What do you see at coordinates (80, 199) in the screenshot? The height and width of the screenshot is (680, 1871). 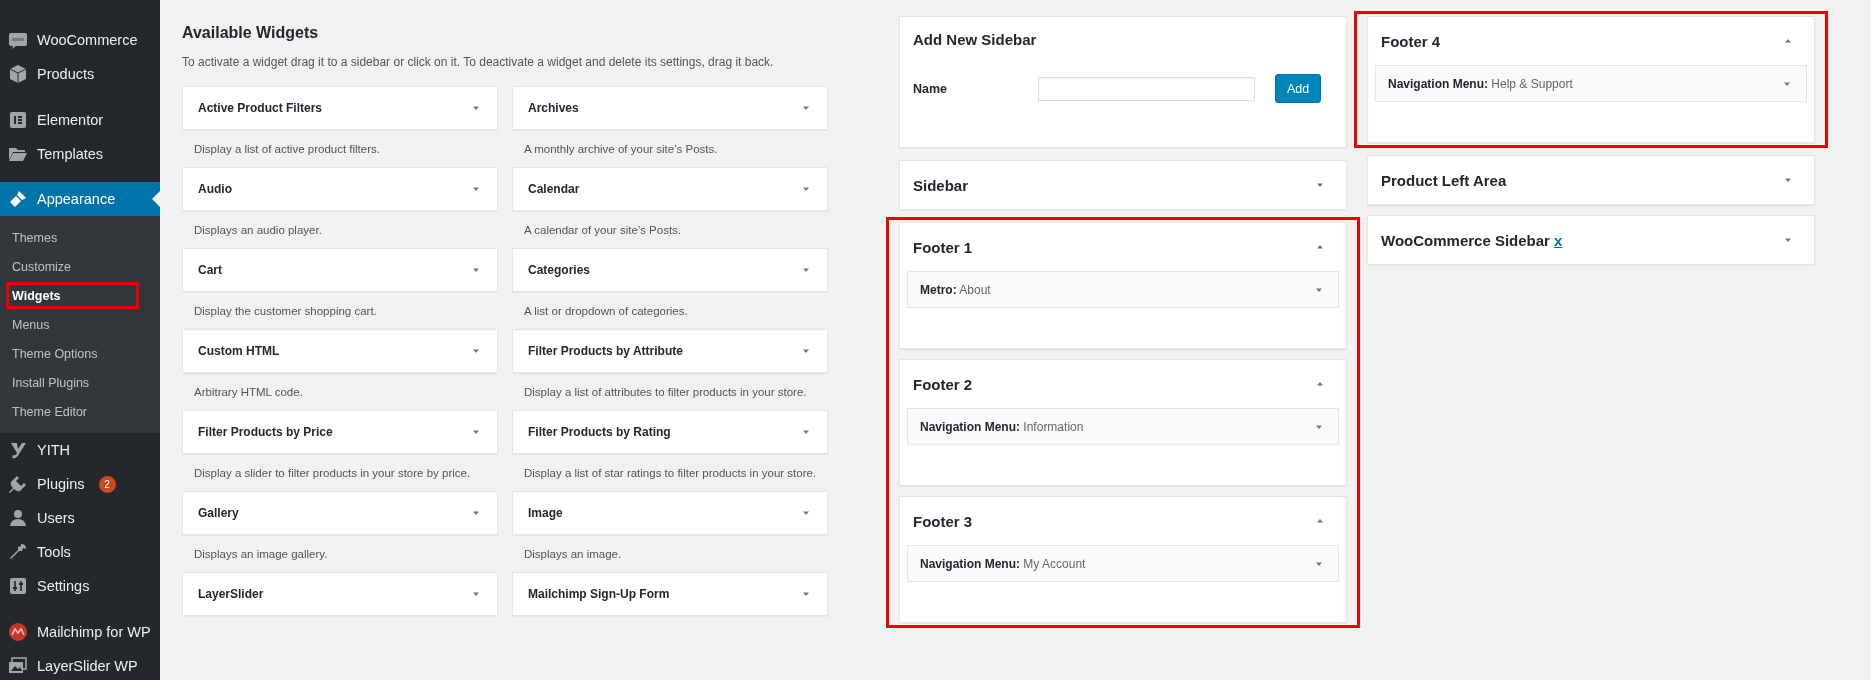 I see `menu-item: Appearance` at bounding box center [80, 199].